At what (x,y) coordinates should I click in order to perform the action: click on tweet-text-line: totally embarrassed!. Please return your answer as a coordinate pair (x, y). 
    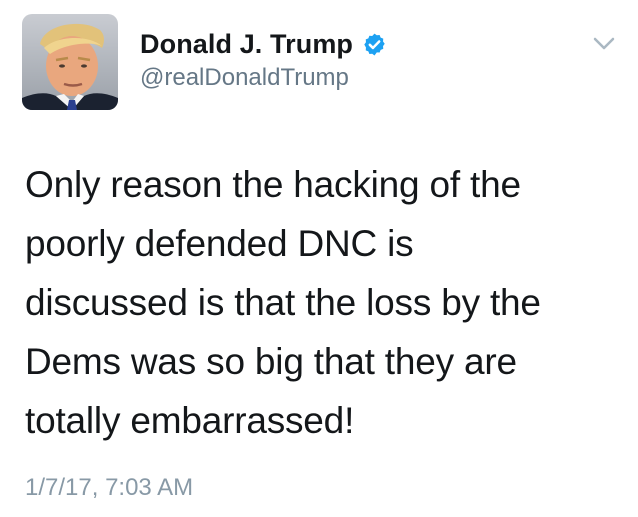
    Looking at the image, I should click on (190, 420).